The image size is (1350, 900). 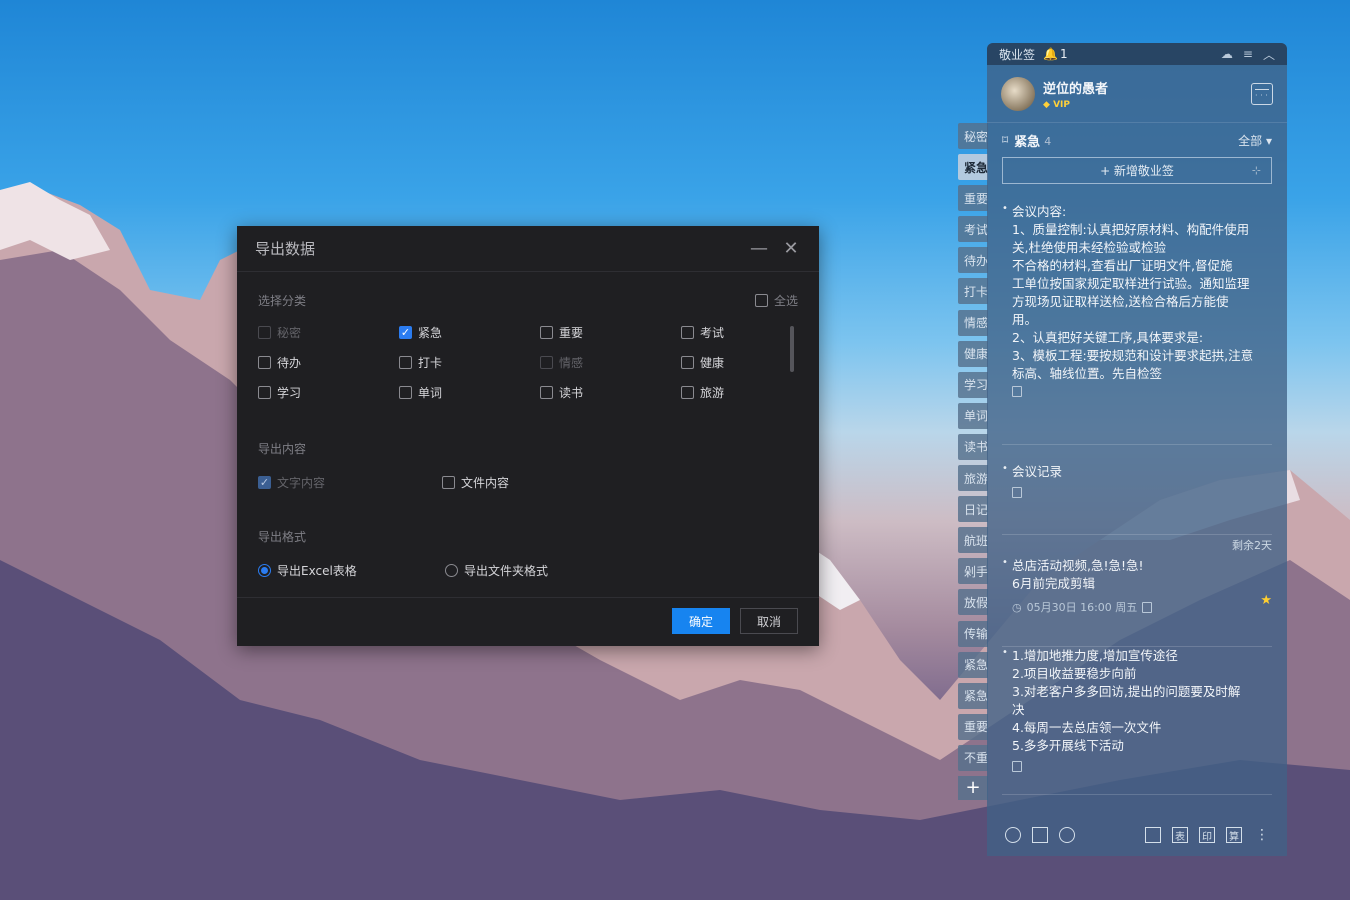 I want to click on note-meta, so click(x=1142, y=391).